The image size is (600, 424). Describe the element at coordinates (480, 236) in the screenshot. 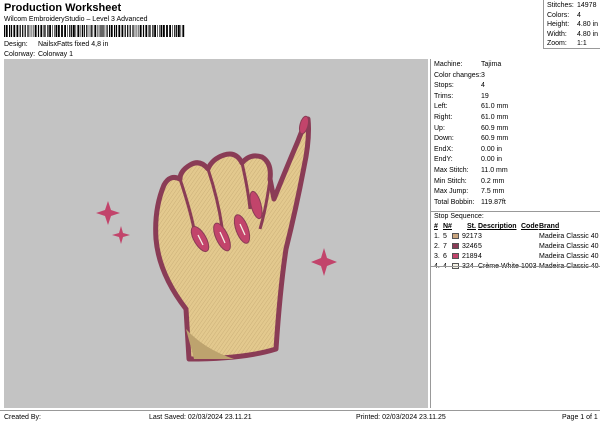

I see `cell-desc: 3` at that location.